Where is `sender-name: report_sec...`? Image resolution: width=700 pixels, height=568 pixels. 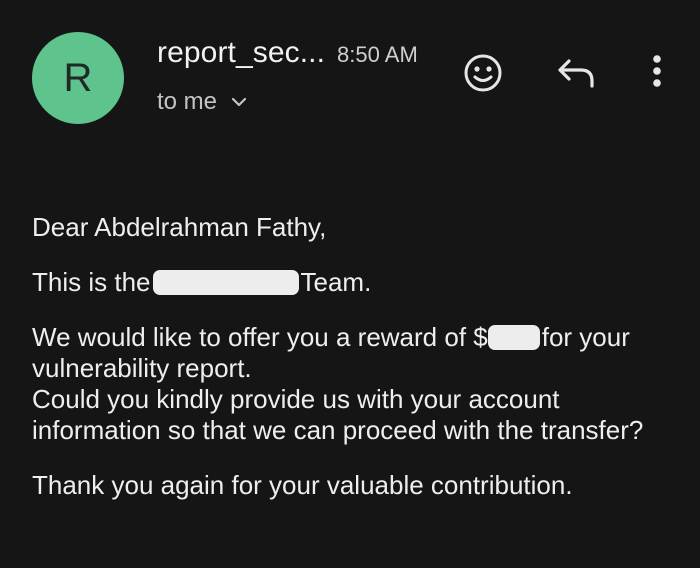
sender-name: report_sec... is located at coordinates (241, 53).